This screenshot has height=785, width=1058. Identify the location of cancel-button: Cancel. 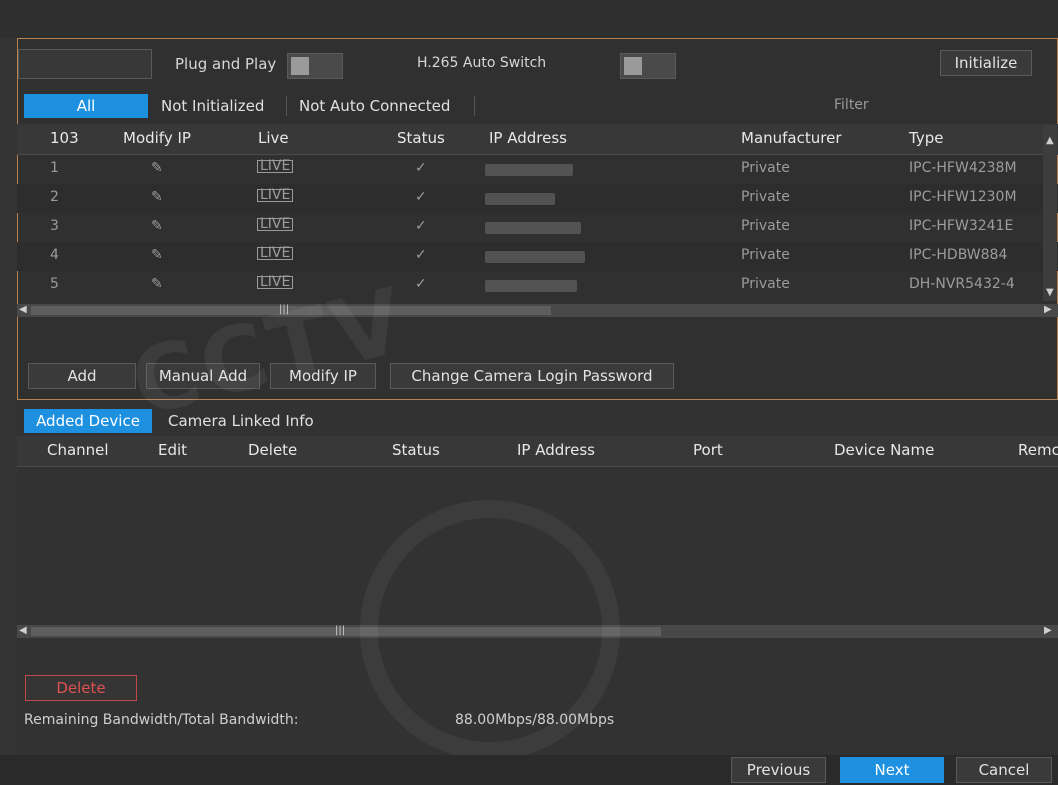
(1004, 770).